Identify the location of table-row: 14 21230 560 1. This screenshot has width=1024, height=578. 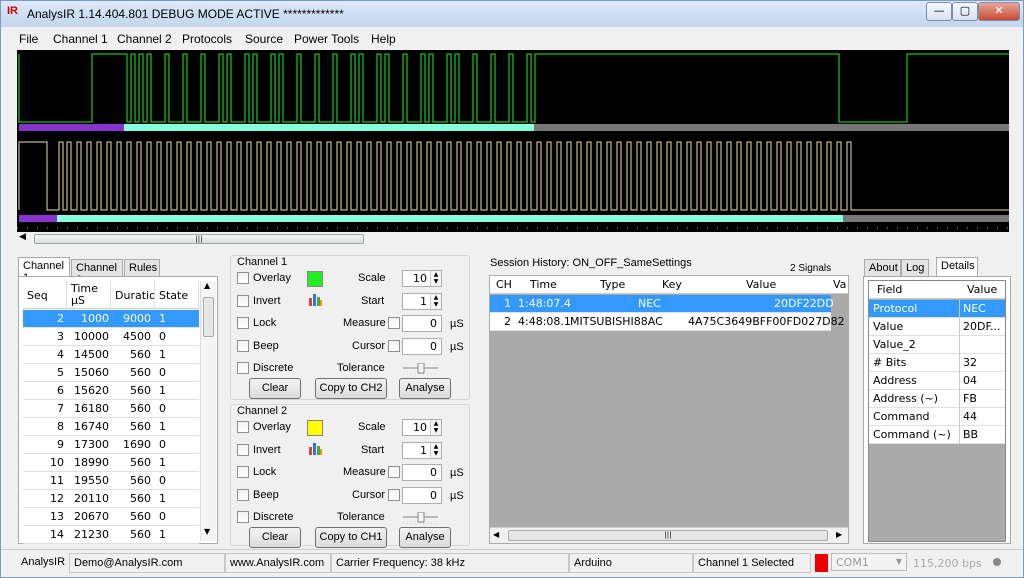
(111, 535).